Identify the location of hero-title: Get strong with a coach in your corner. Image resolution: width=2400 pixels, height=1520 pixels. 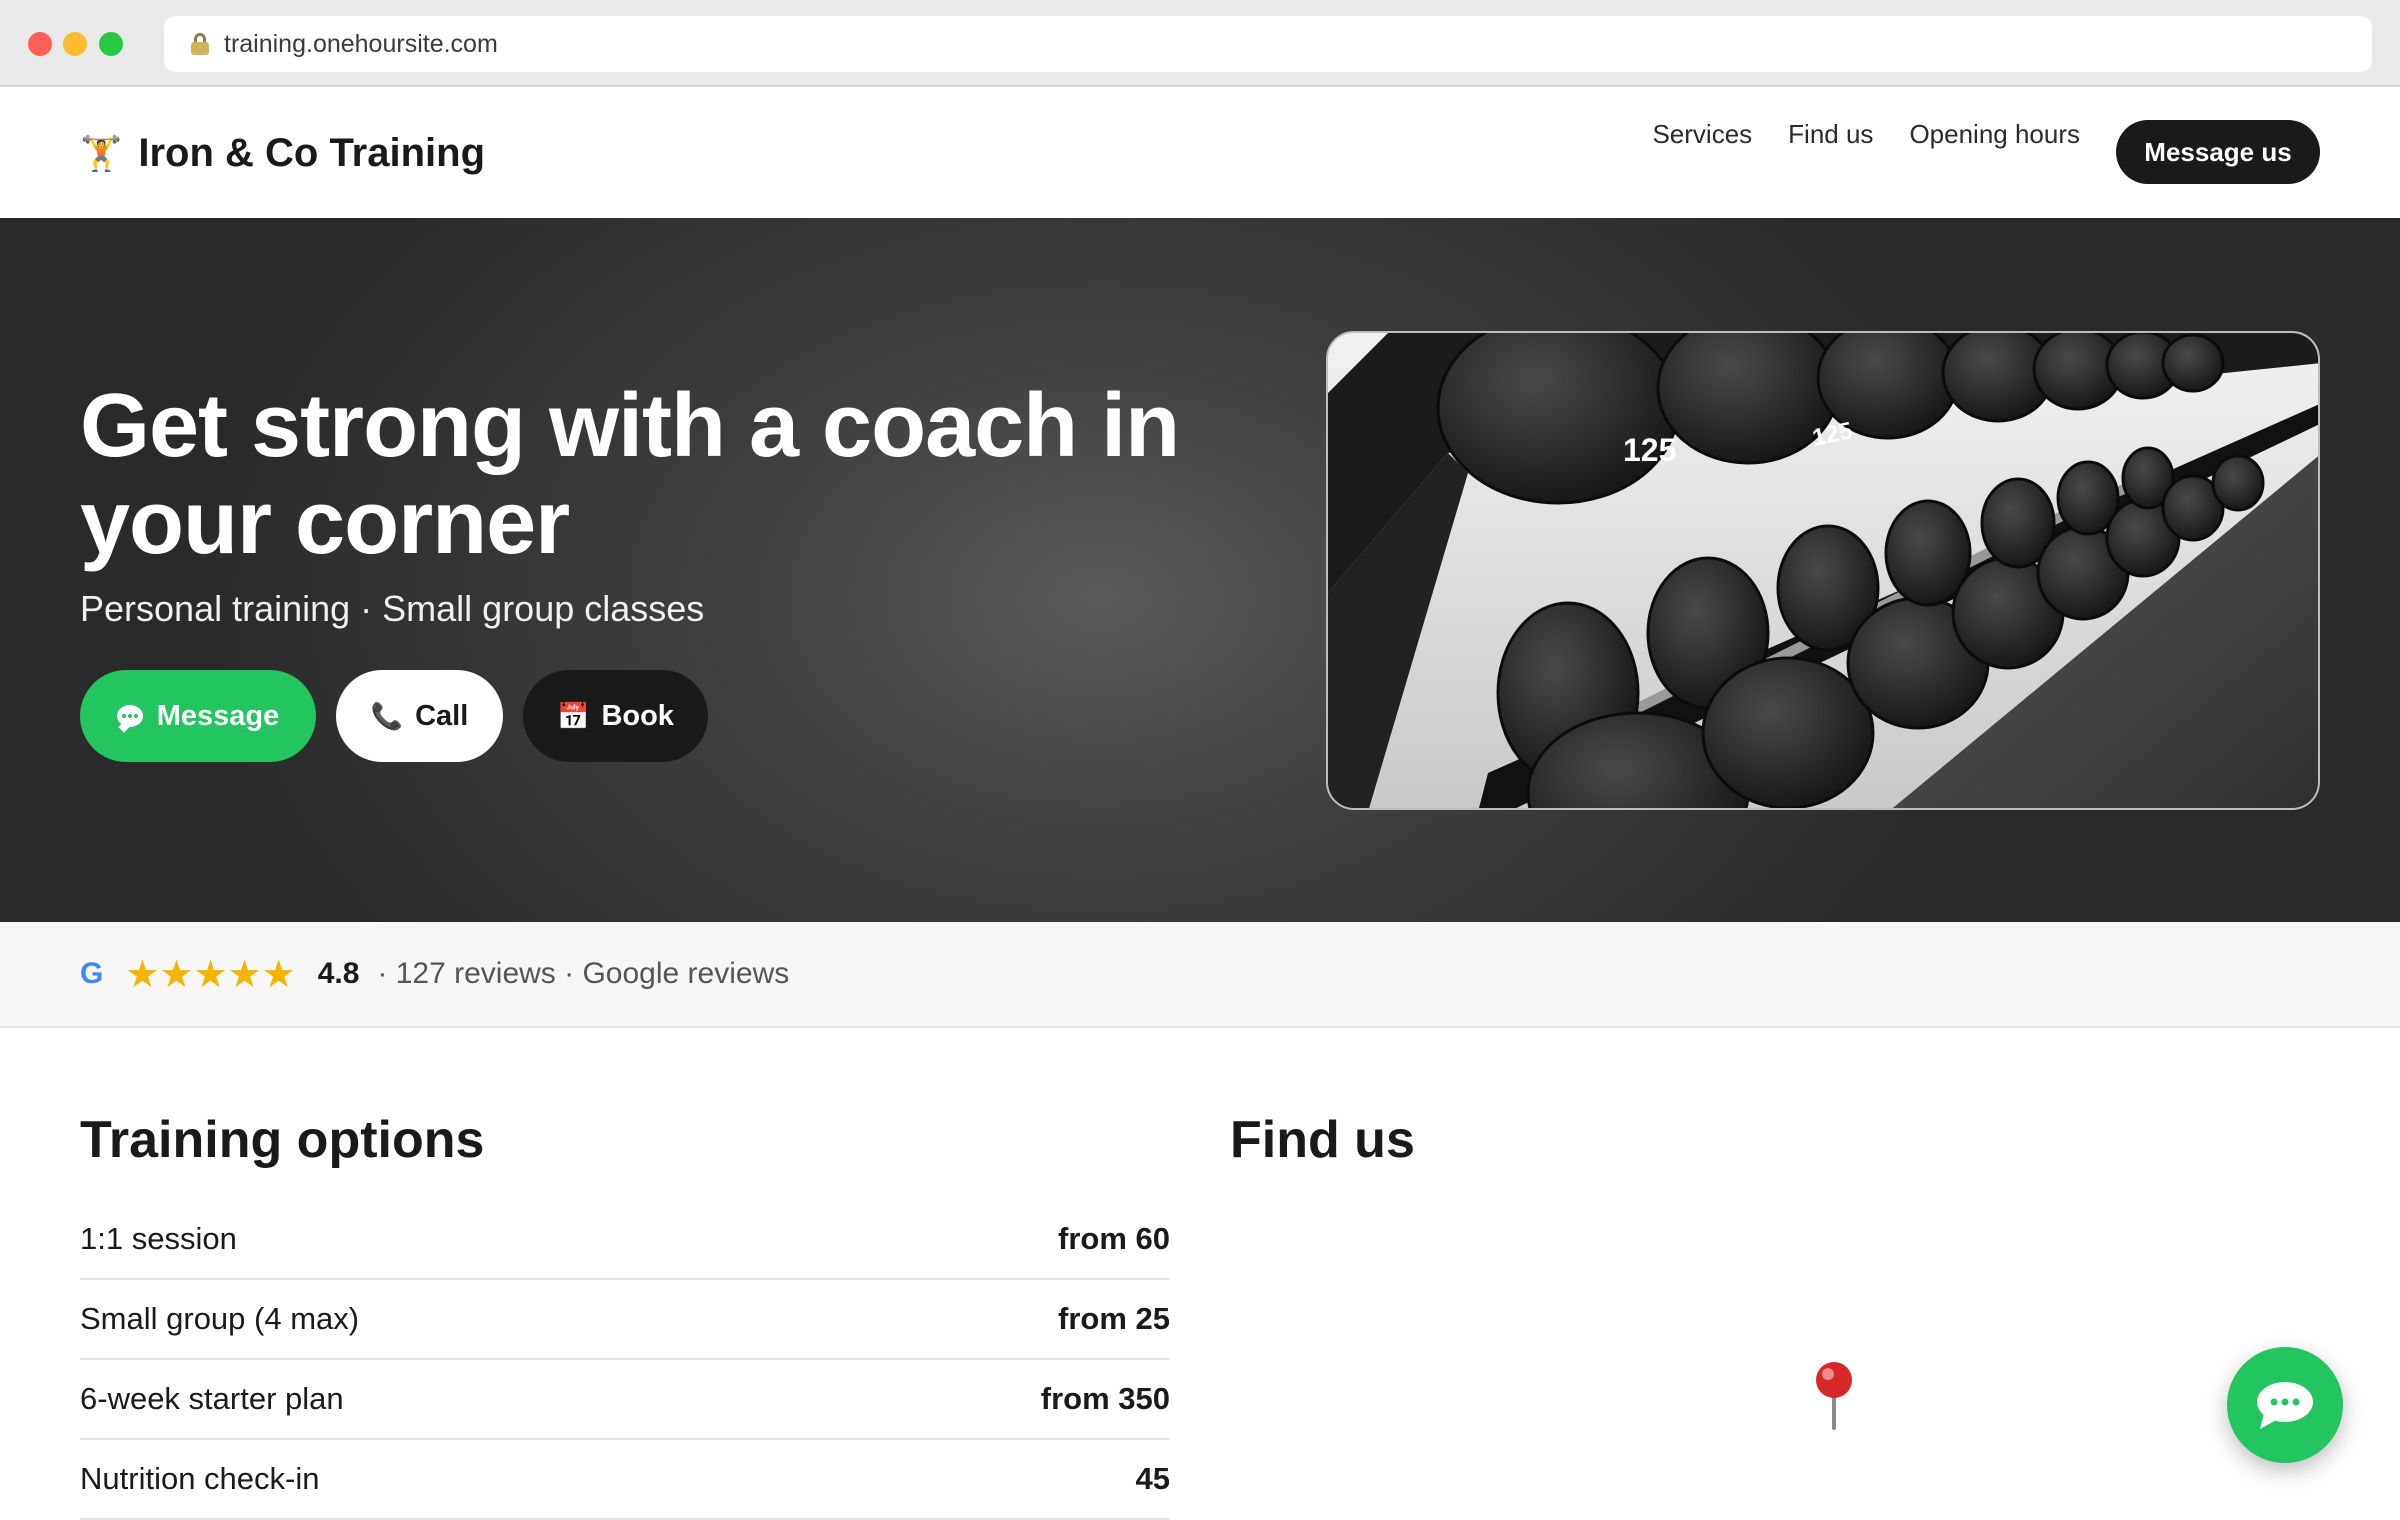
(630, 474).